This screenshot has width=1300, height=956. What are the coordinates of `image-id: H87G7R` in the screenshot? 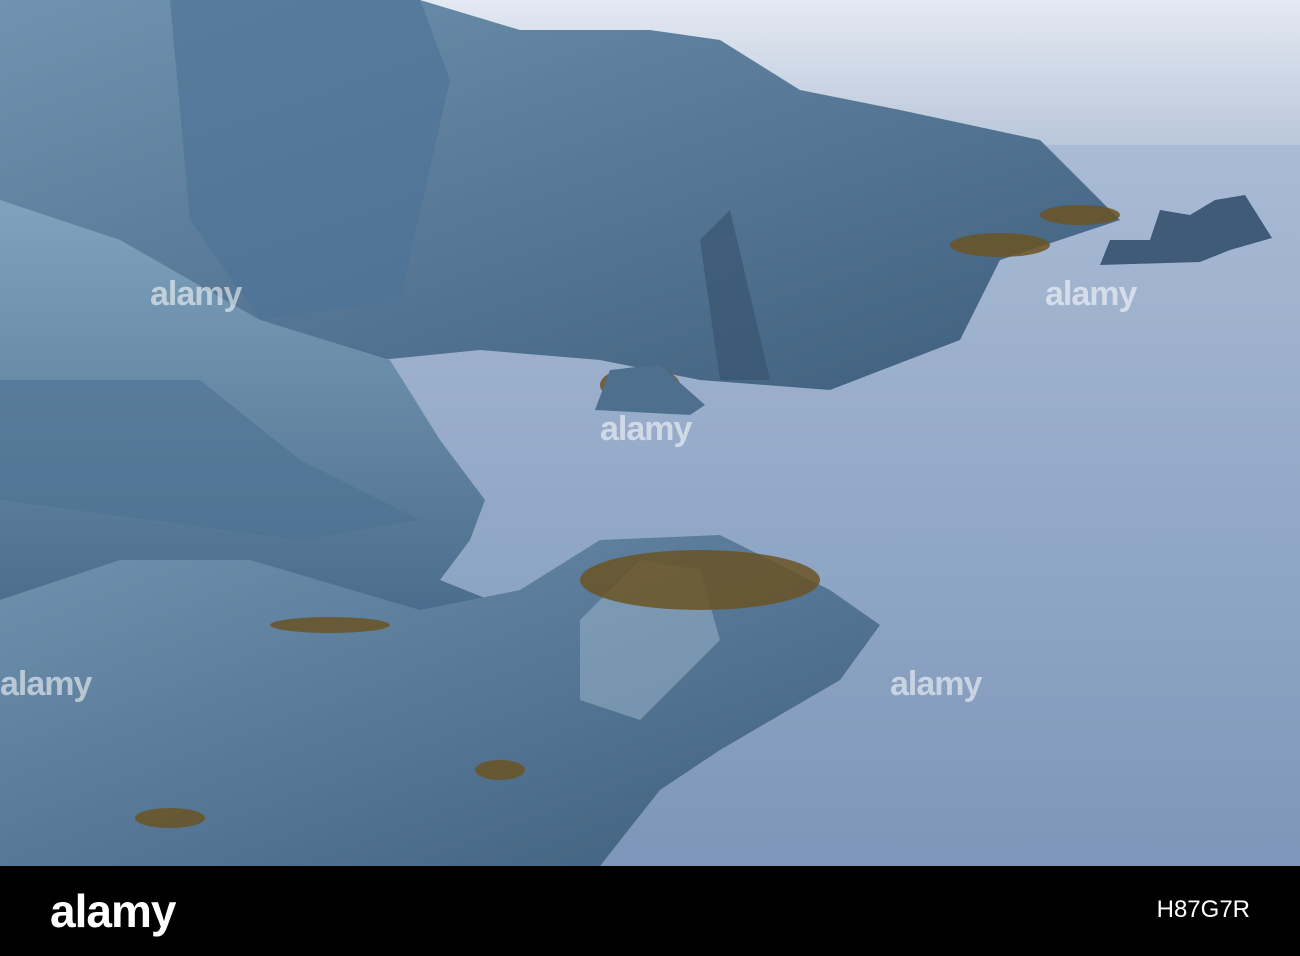 It's located at (1203, 909).